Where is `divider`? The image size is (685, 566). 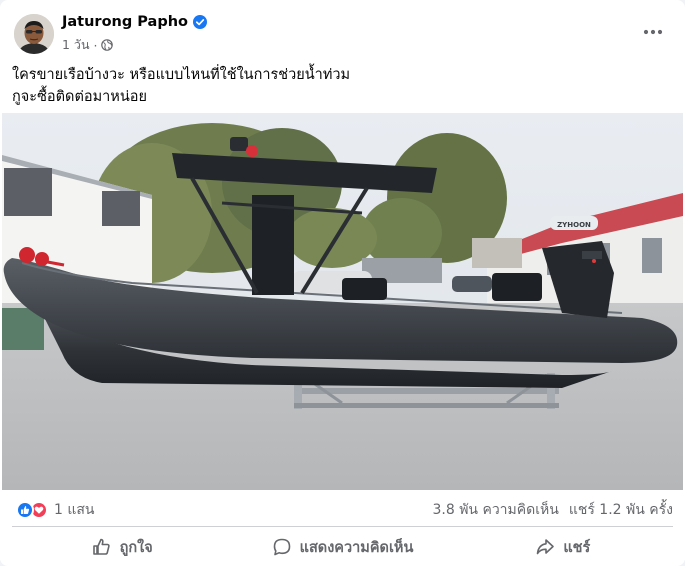 divider is located at coordinates (342, 526).